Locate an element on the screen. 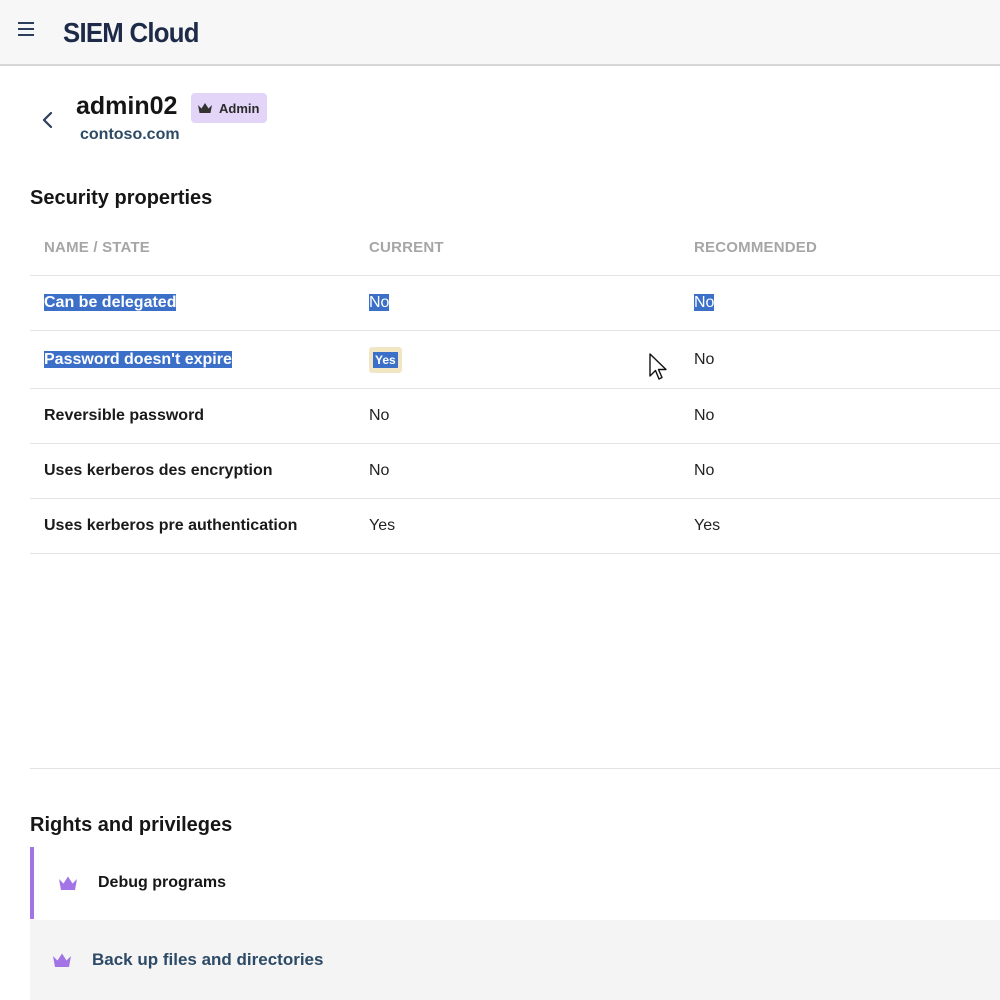 This screenshot has width=1000, height=1000. table-header: NAME / STATE CURRENT RECOMMENDED is located at coordinates (515, 248).